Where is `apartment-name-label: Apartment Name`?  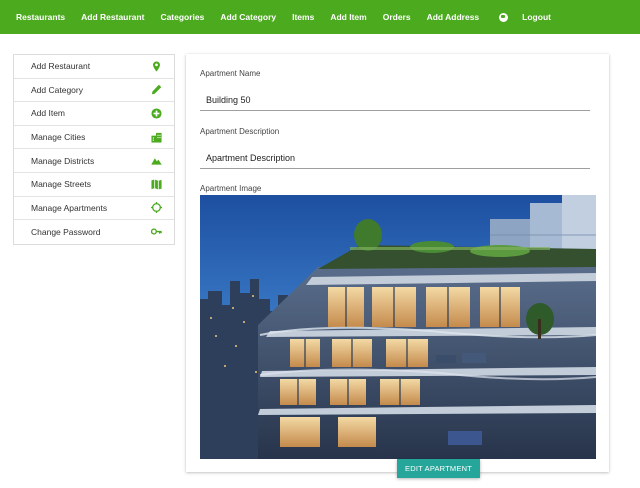 apartment-name-label: Apartment Name is located at coordinates (230, 73).